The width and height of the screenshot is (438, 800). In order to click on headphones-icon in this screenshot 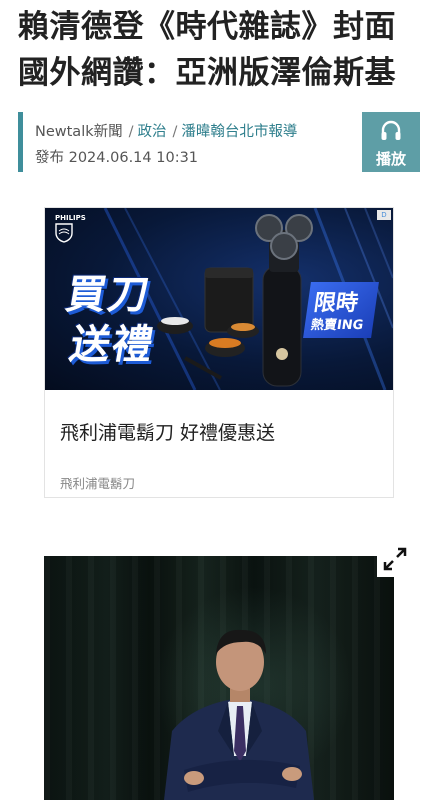, I will do `click(391, 130)`.